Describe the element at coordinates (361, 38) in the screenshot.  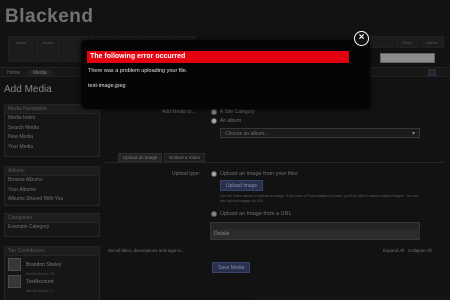
I see `close-icon: ×` at that location.